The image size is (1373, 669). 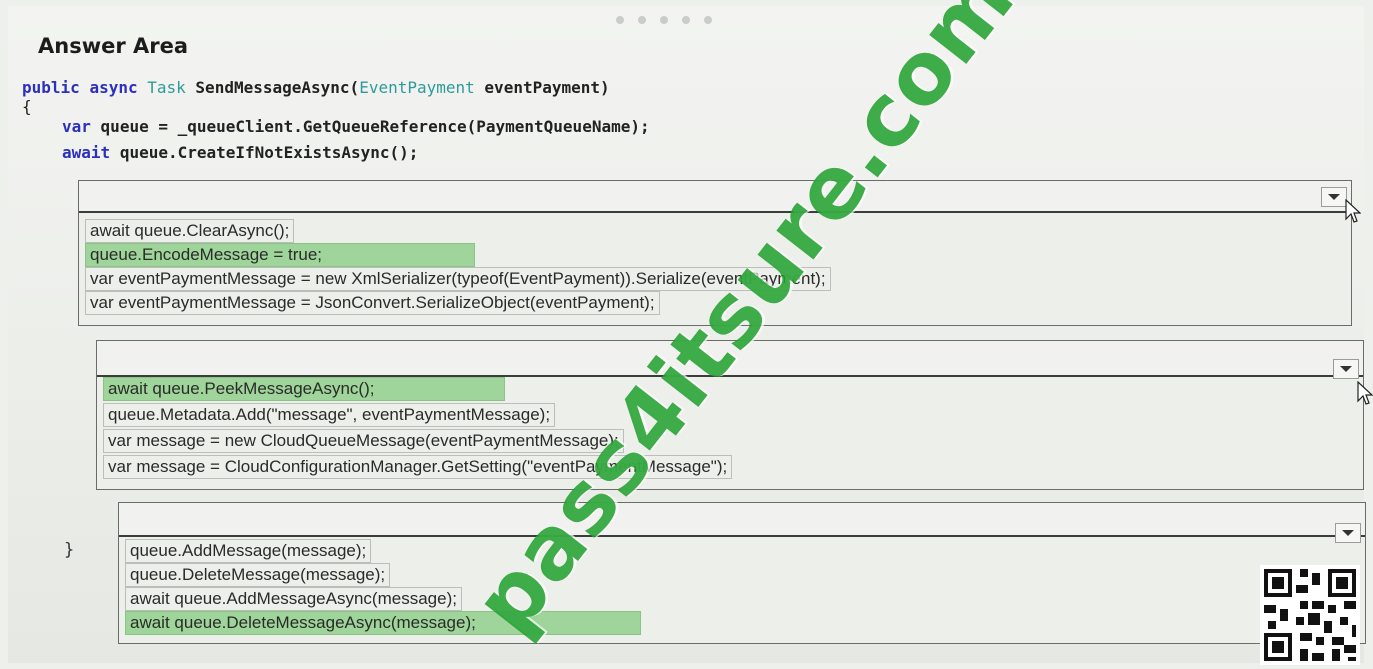 I want to click on dropdown-3-option-2: queue.DeleteMessage(message);, so click(x=258, y=575).